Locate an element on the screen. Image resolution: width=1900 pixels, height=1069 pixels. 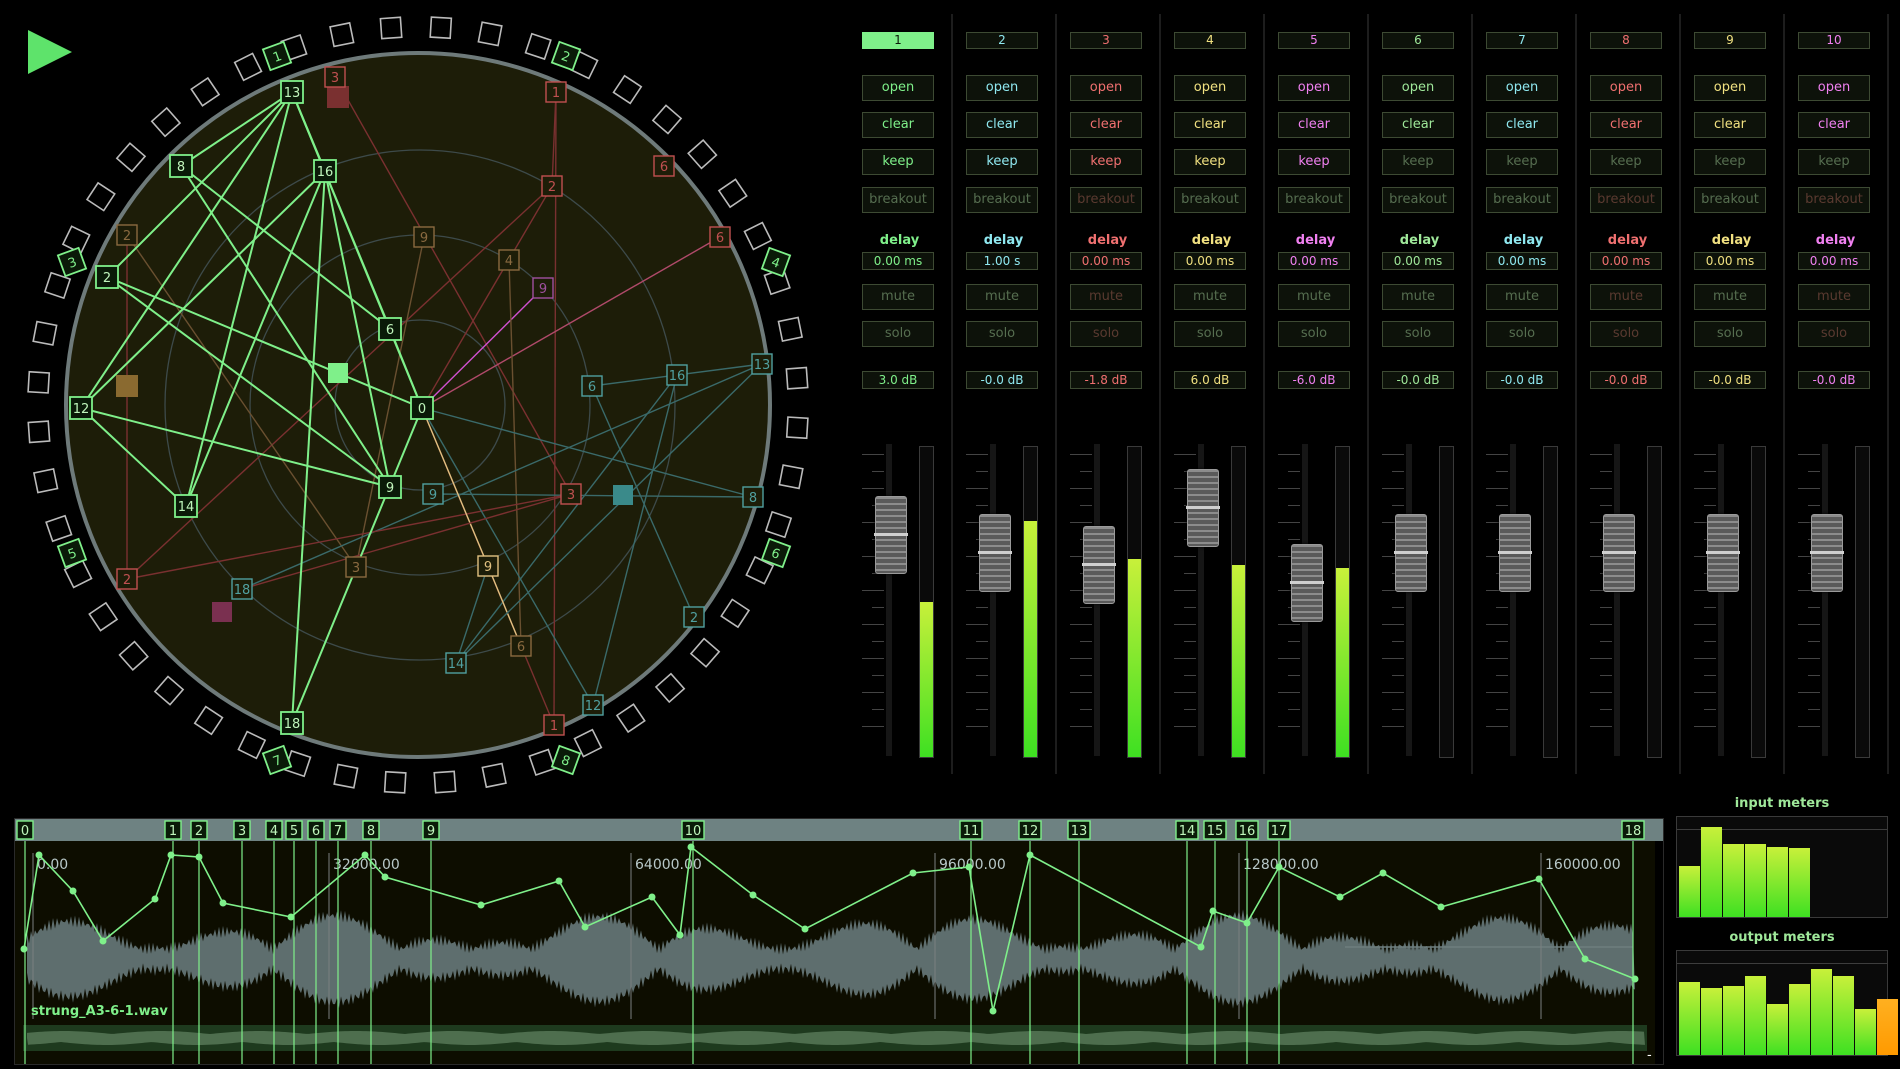
ring-channel-4: 4 is located at coordinates (776, 262).